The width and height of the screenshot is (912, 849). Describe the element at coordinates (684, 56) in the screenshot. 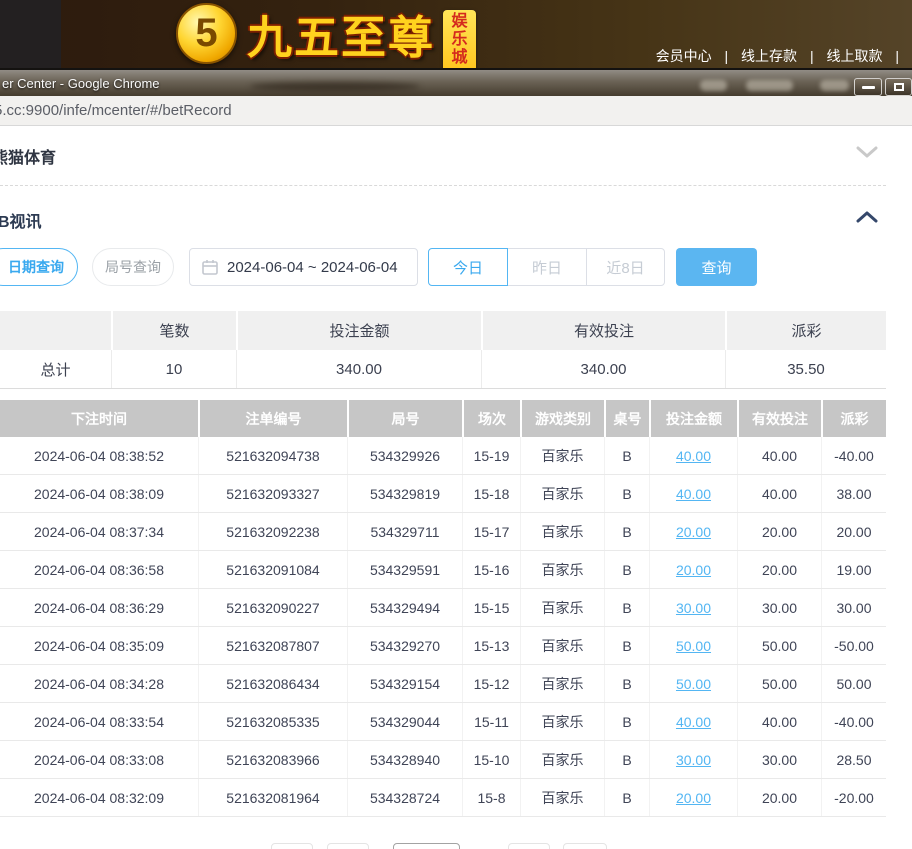

I see `nav-member-center: 会员中心` at that location.